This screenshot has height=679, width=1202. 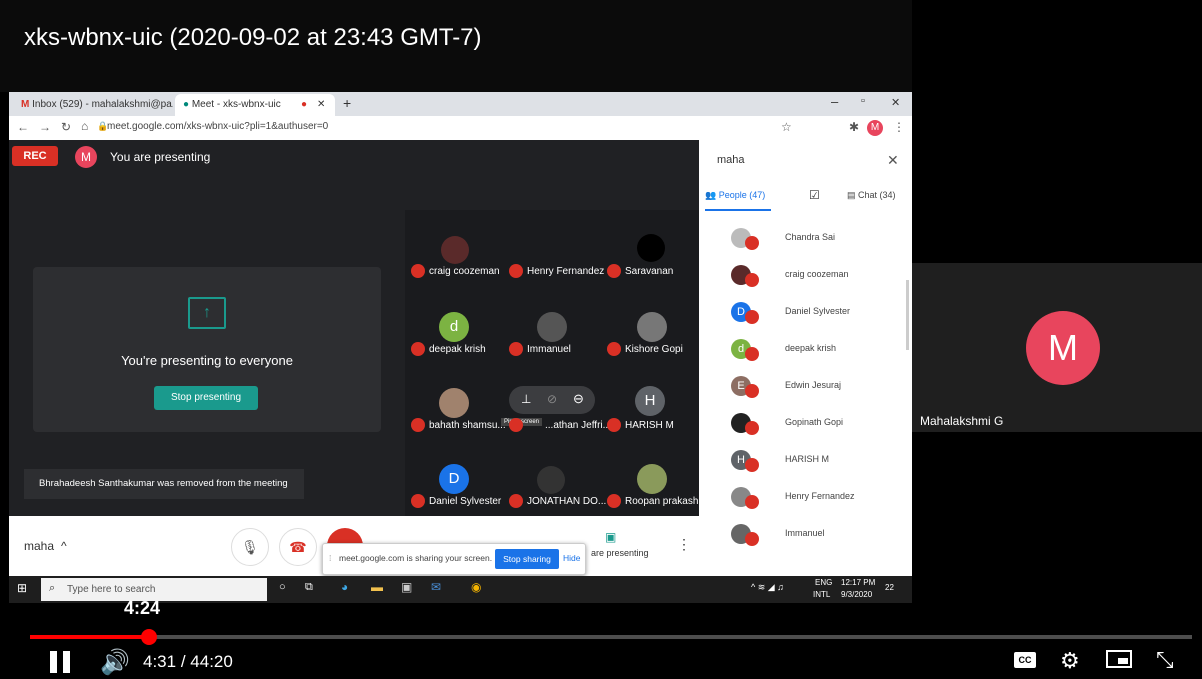 I want to click on scrollbar, so click(x=907, y=315).